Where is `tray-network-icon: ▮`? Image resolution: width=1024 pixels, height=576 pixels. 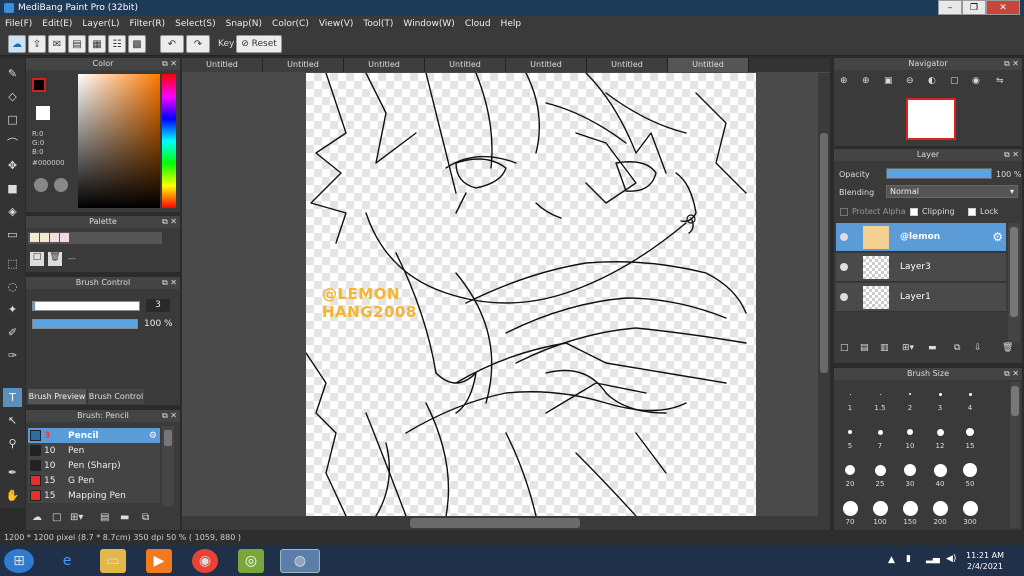
tray-network-icon: ▮ is located at coordinates (908, 559).